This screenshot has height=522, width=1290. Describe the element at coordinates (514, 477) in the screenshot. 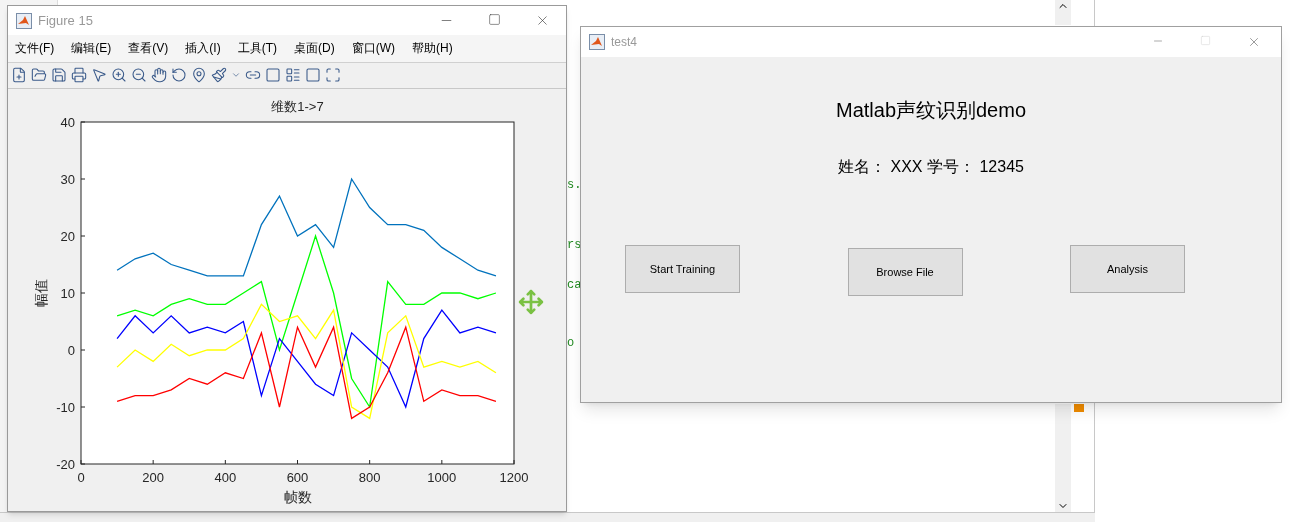

I see `x-tick-label: 1200` at that location.